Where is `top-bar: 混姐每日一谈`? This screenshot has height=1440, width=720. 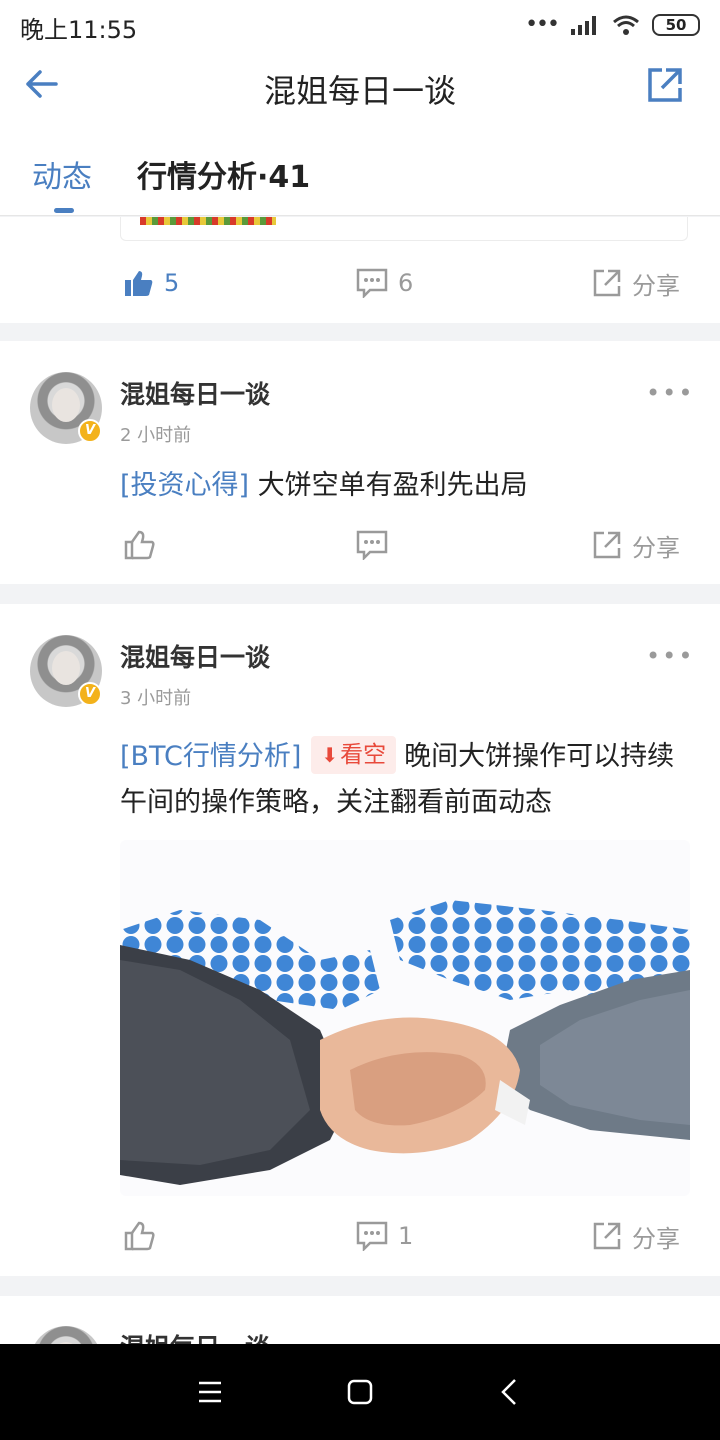 top-bar: 混姐每日一谈 is located at coordinates (360, 88).